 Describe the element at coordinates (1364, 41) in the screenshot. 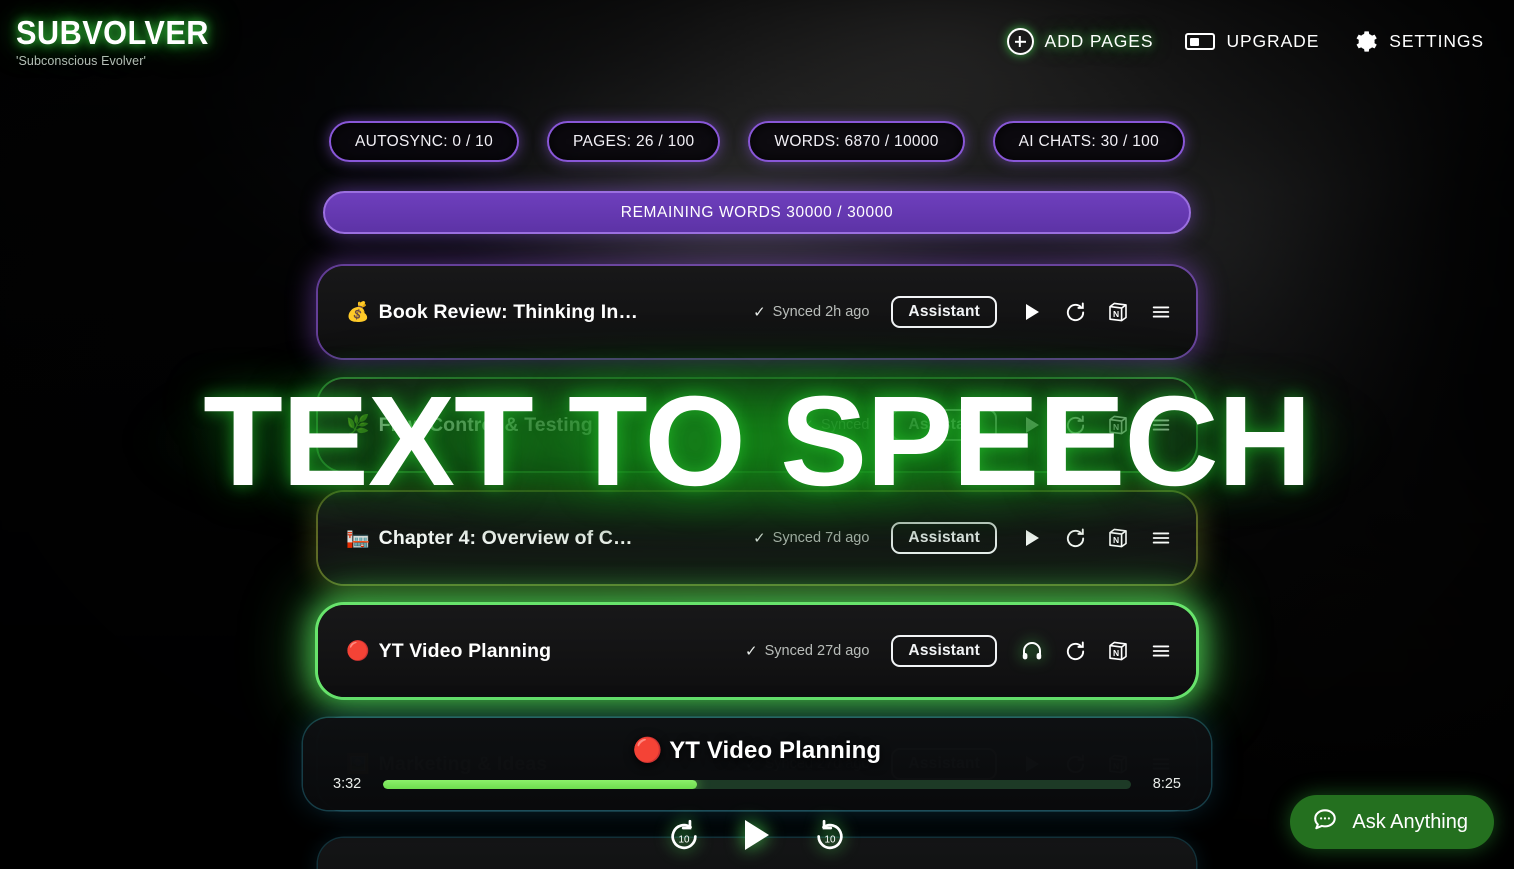

I see `gear-icon` at that location.